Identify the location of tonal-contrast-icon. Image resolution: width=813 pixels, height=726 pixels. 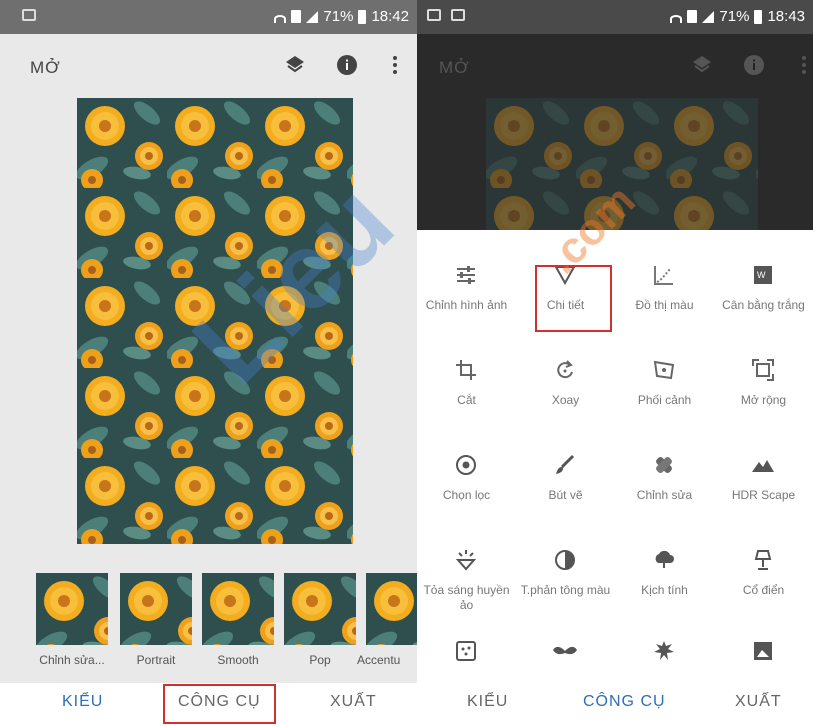
(565, 560).